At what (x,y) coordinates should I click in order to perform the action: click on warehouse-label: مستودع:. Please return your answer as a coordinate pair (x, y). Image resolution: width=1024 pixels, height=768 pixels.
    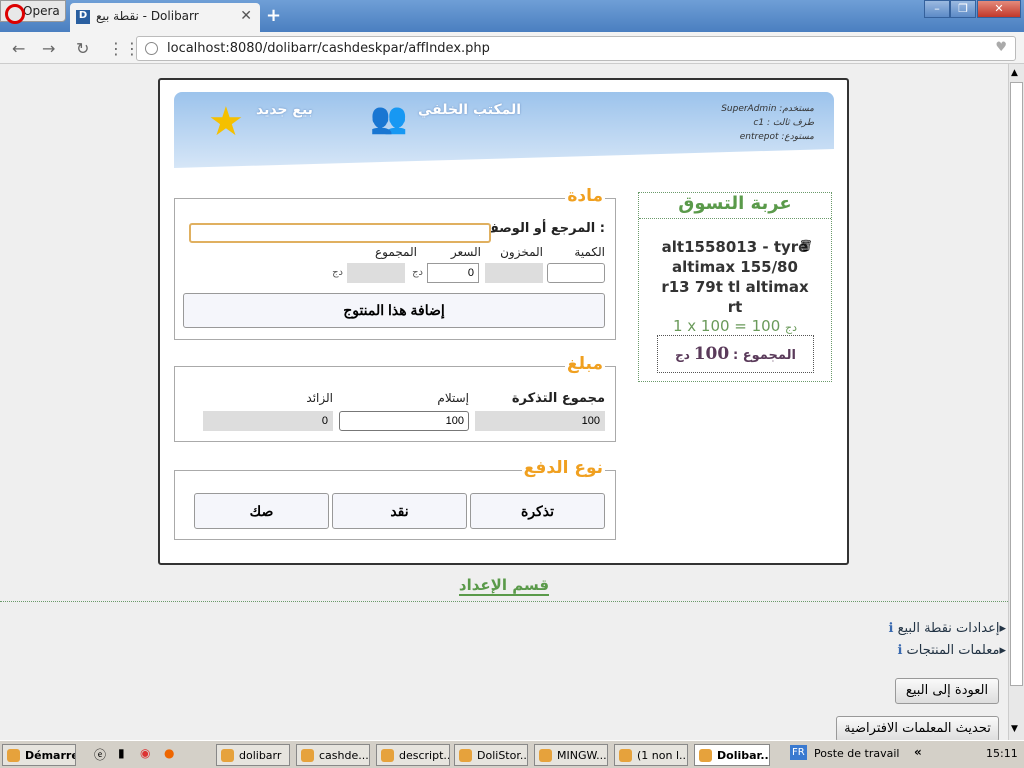
    Looking at the image, I should click on (797, 137).